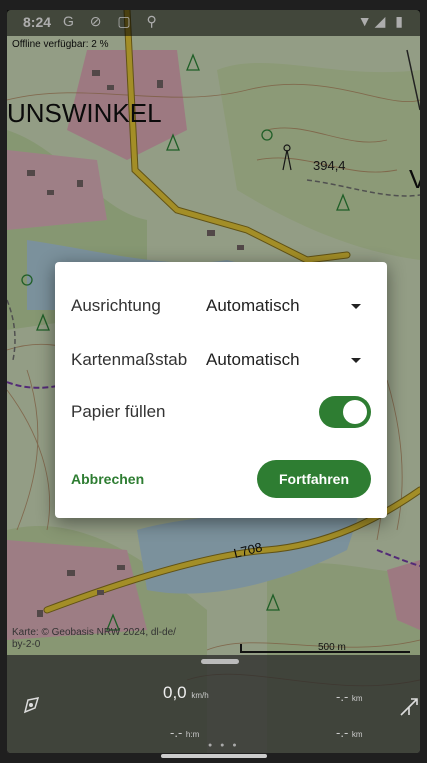 The height and width of the screenshot is (763, 427). I want to click on time-readout: -.- h:m, so click(184, 732).